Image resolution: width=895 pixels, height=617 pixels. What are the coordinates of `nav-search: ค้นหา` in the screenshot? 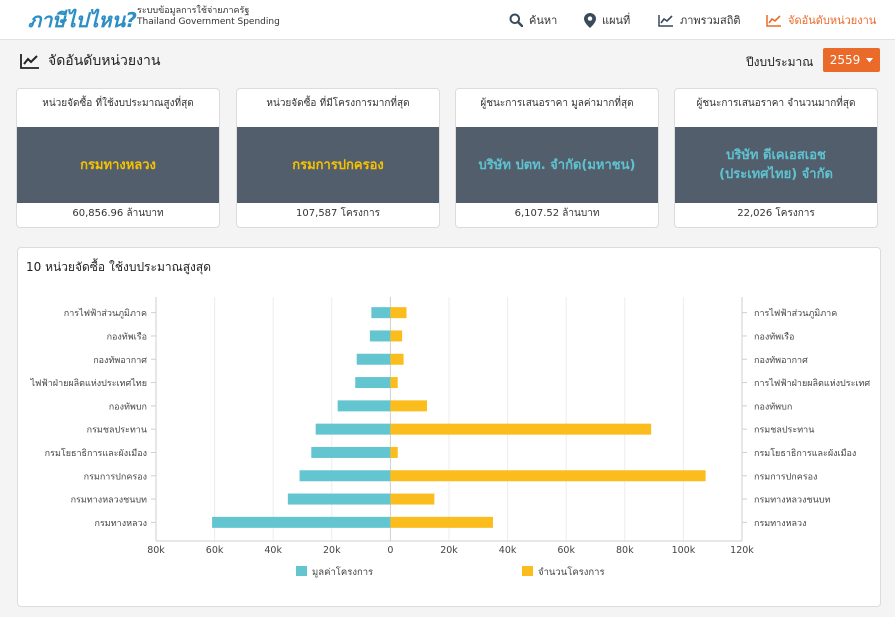 It's located at (533, 20).